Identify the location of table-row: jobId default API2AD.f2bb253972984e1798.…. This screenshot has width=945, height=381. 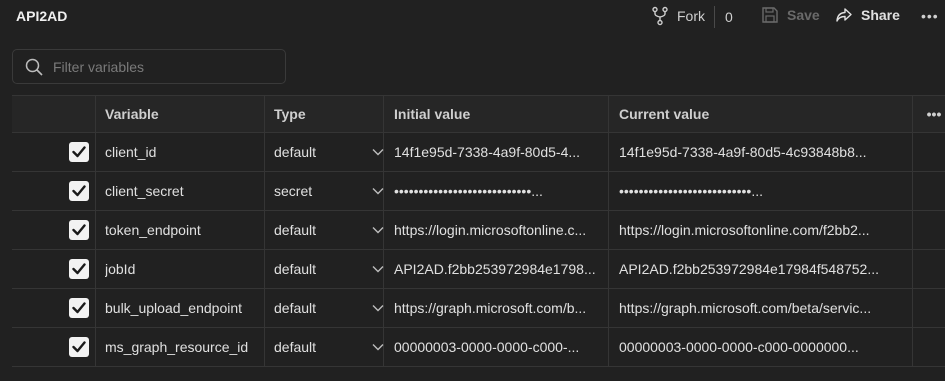
(478, 269).